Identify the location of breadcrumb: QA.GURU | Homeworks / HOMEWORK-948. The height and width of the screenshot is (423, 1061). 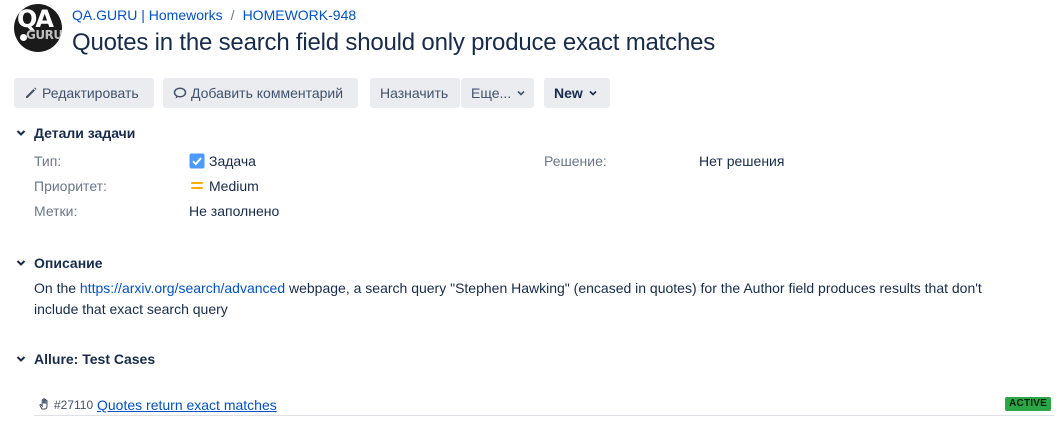
(214, 15).